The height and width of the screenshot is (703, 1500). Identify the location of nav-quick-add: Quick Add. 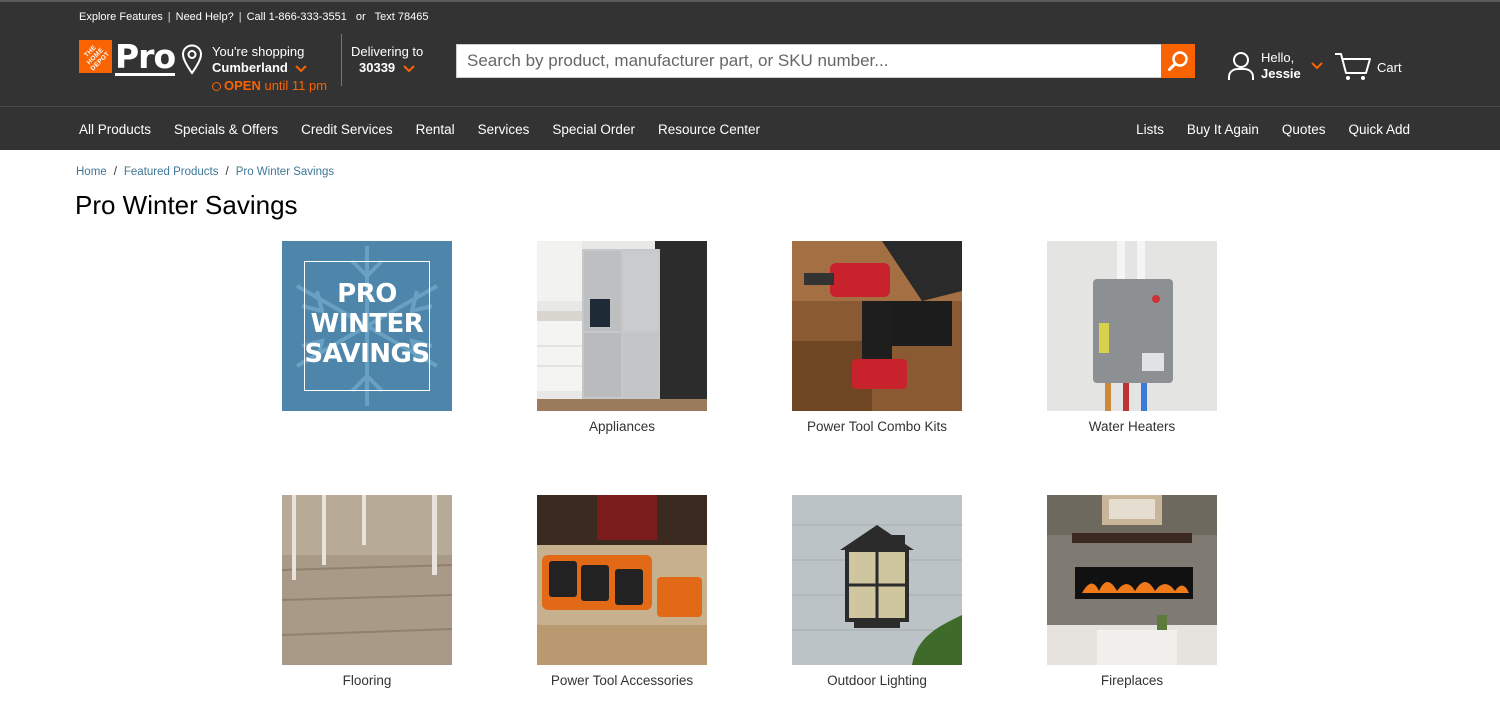
(1379, 129).